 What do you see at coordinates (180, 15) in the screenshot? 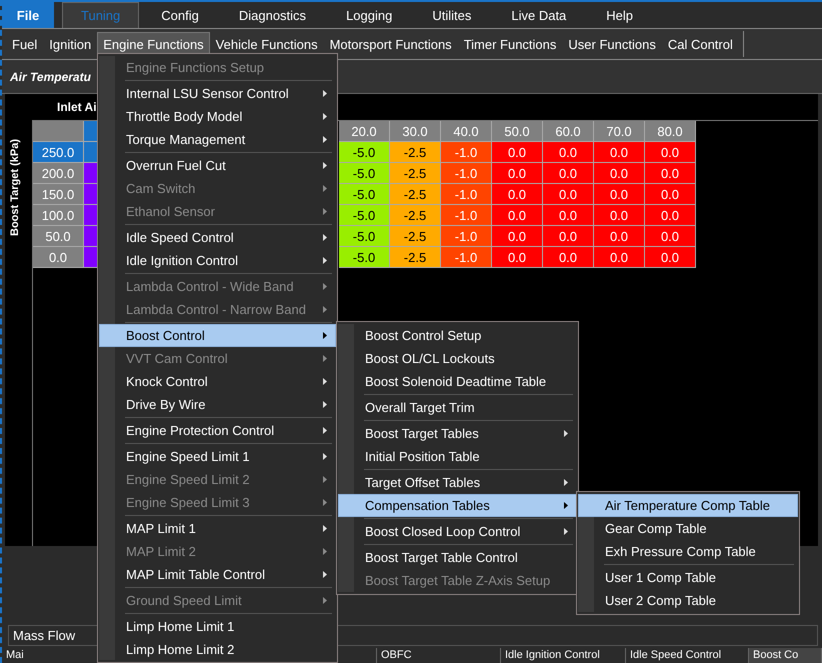
I see `ribbon-tab: Config` at bounding box center [180, 15].